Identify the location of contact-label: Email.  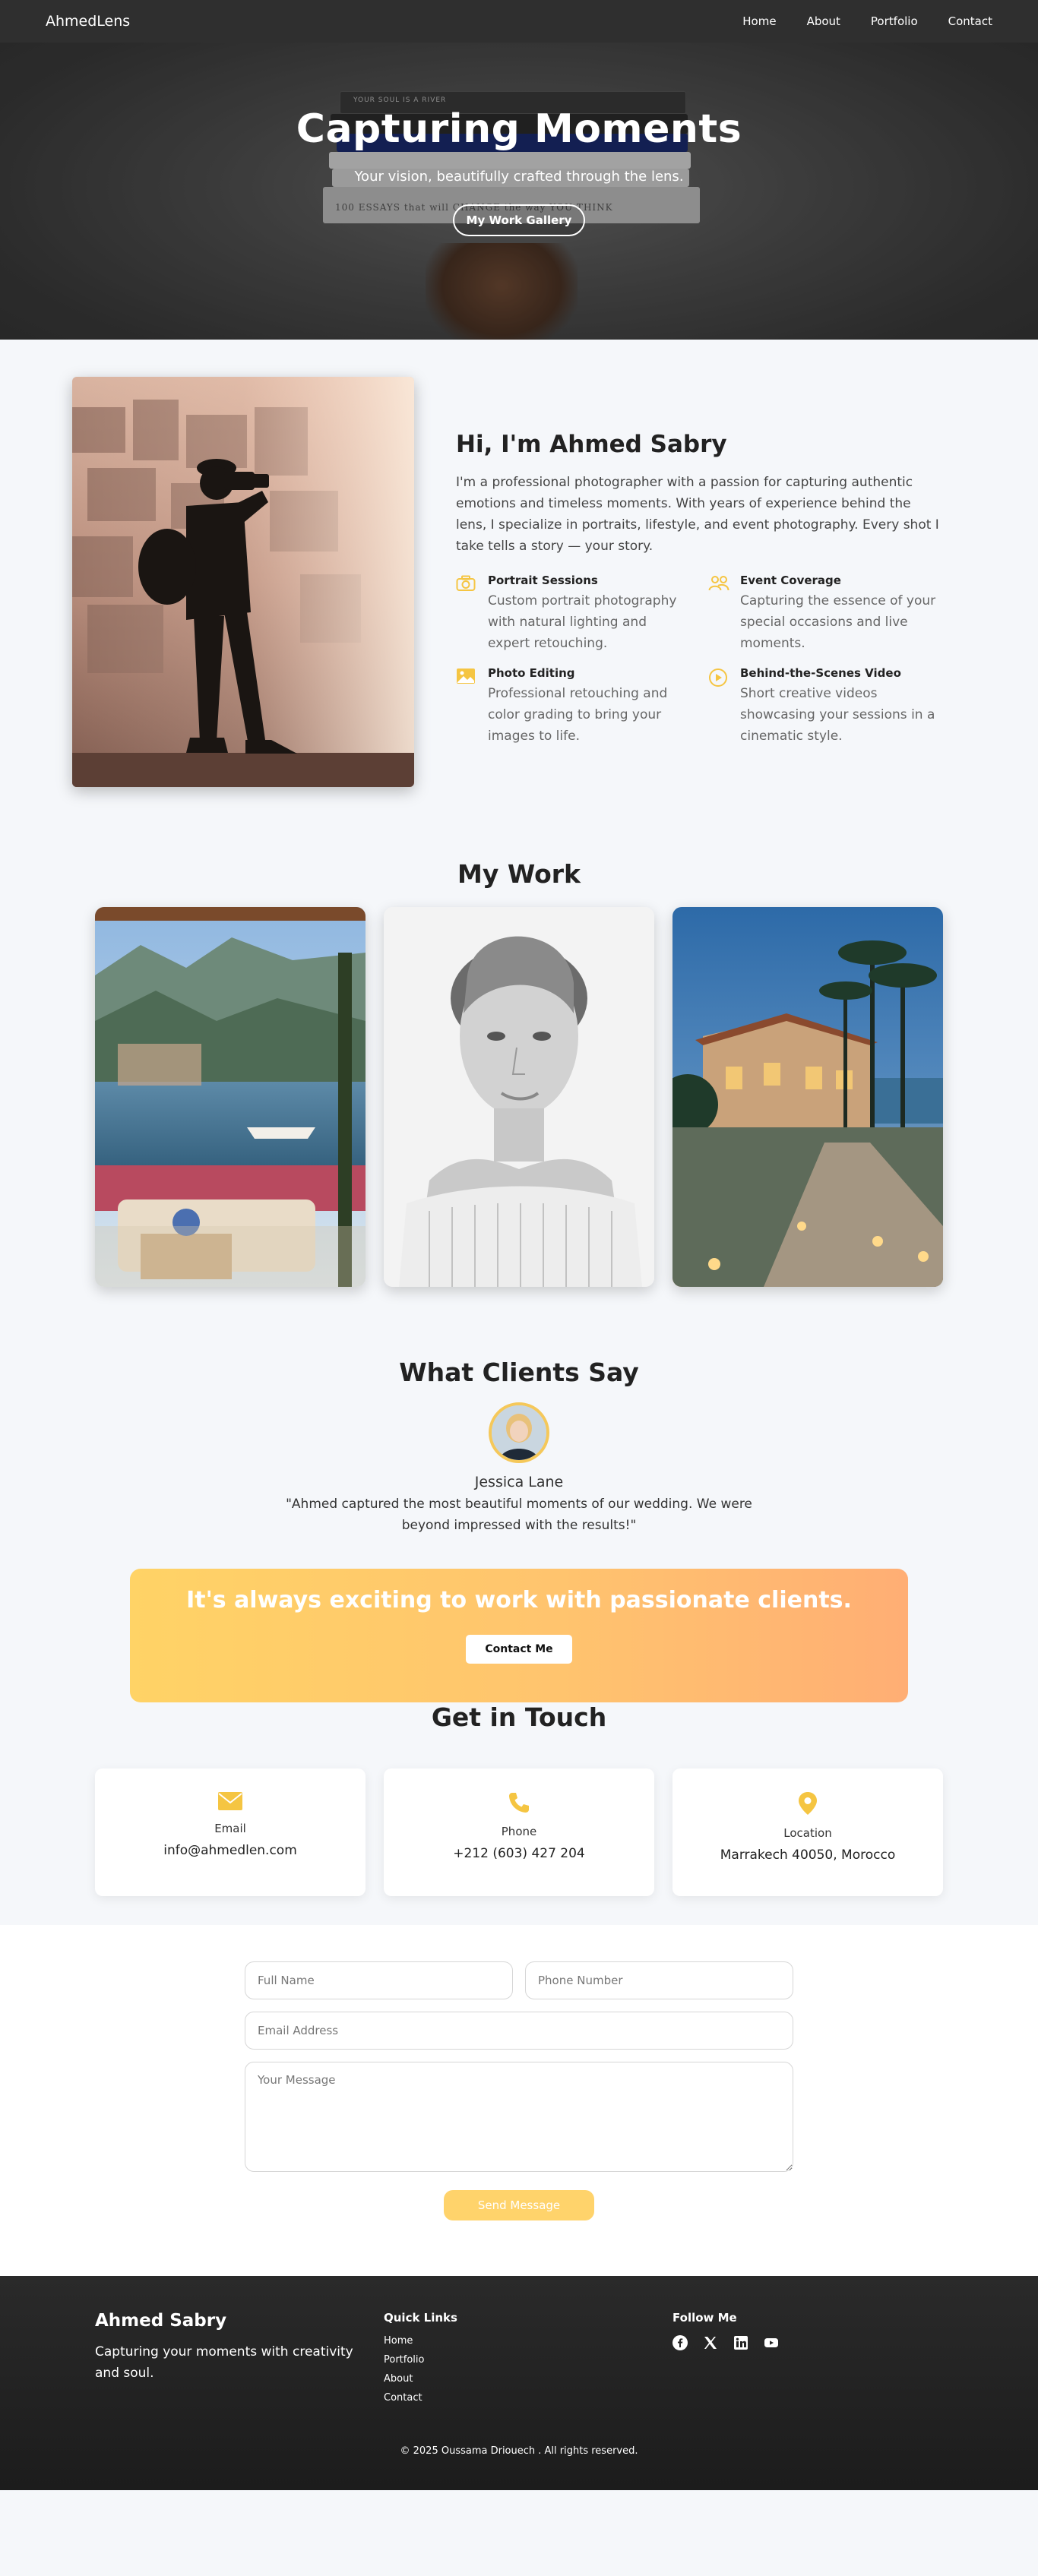
(230, 1828).